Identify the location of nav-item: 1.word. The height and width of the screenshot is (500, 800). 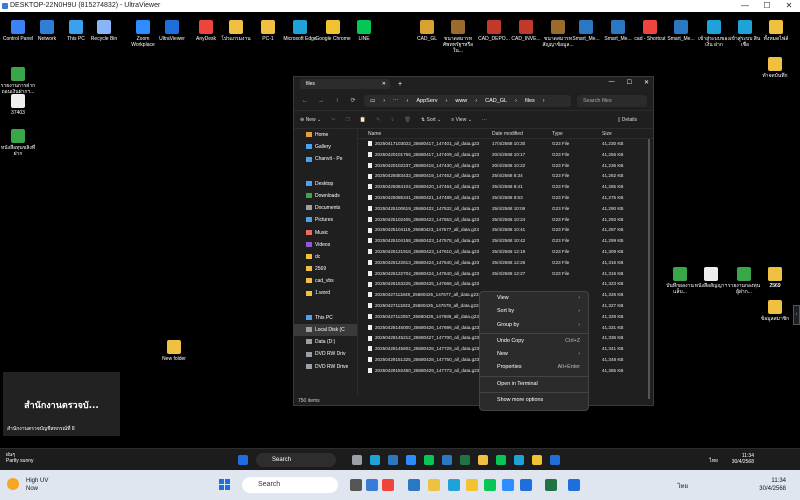
(325, 293).